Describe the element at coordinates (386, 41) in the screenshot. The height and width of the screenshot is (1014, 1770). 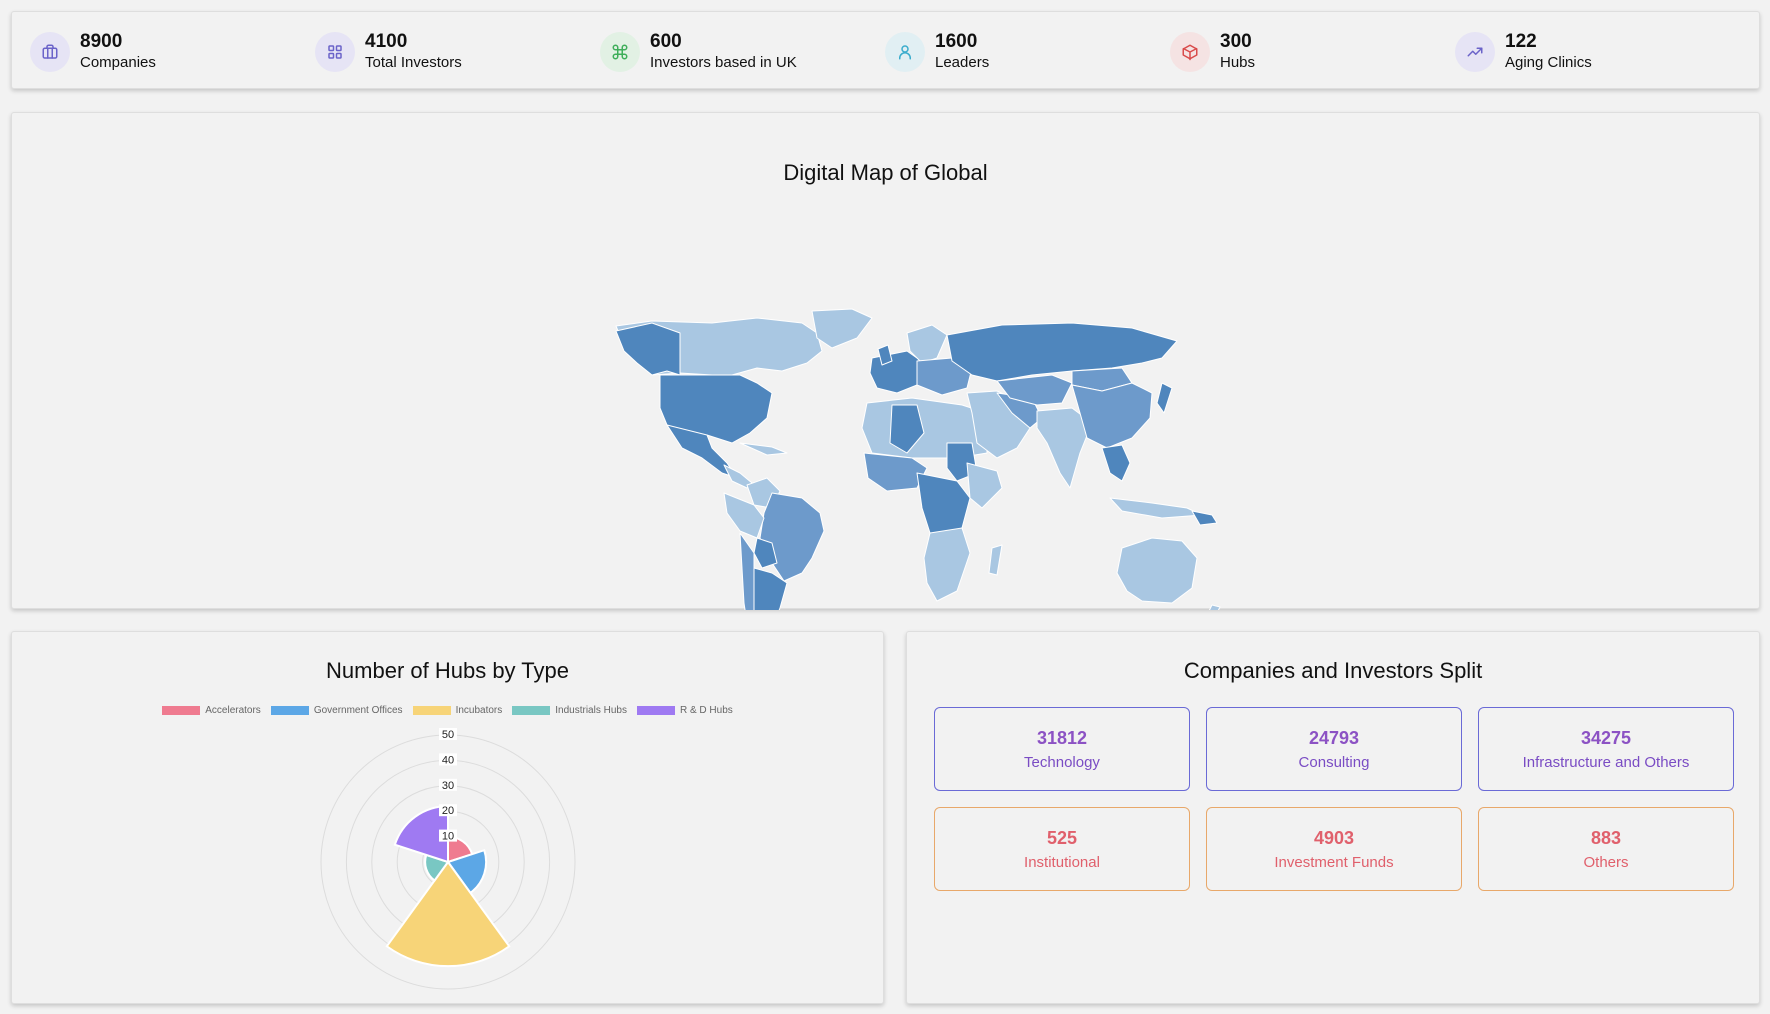
I see `stat-value: 4100` at that location.